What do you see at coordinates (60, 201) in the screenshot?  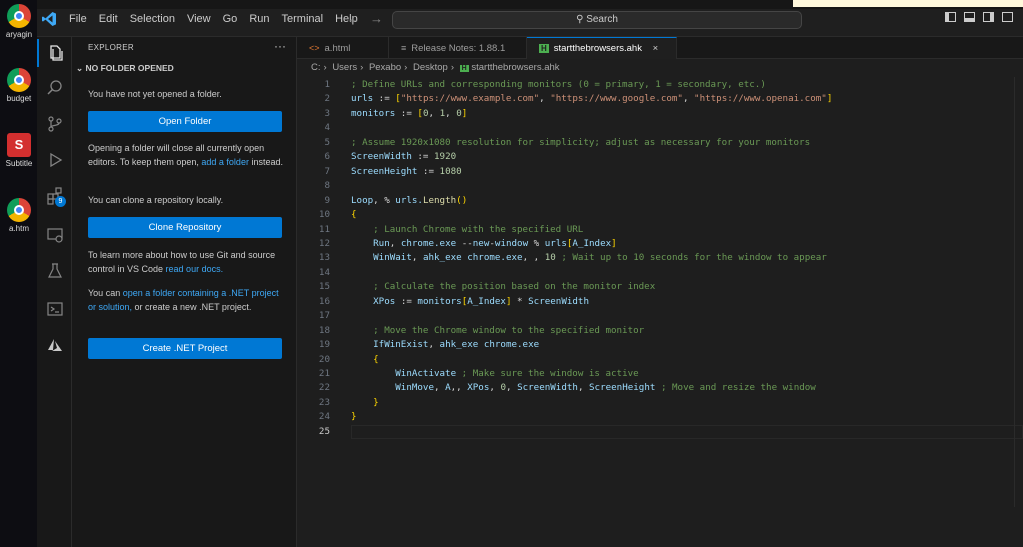 I see `extensions-badge: 9` at bounding box center [60, 201].